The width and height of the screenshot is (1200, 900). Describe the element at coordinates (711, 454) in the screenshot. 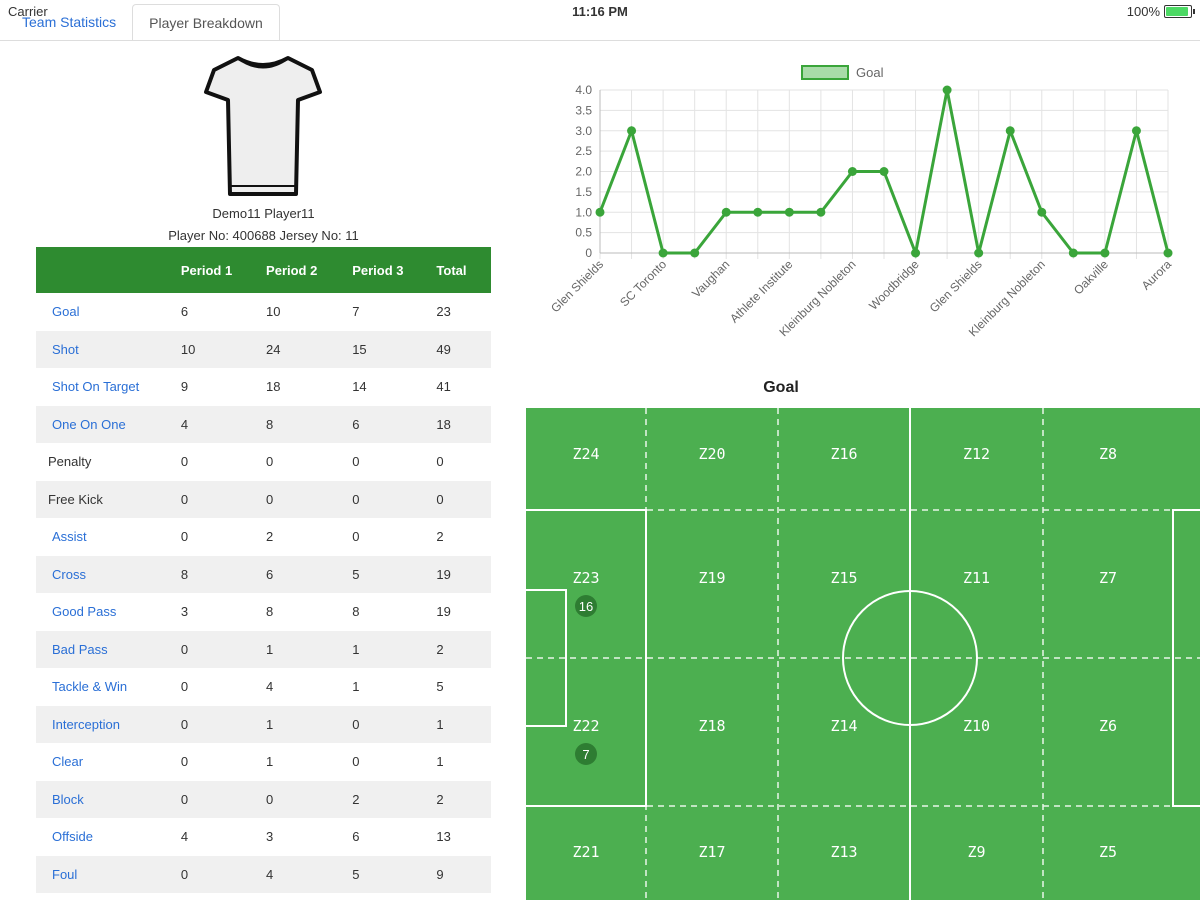

I see `zone-label: Z20` at that location.